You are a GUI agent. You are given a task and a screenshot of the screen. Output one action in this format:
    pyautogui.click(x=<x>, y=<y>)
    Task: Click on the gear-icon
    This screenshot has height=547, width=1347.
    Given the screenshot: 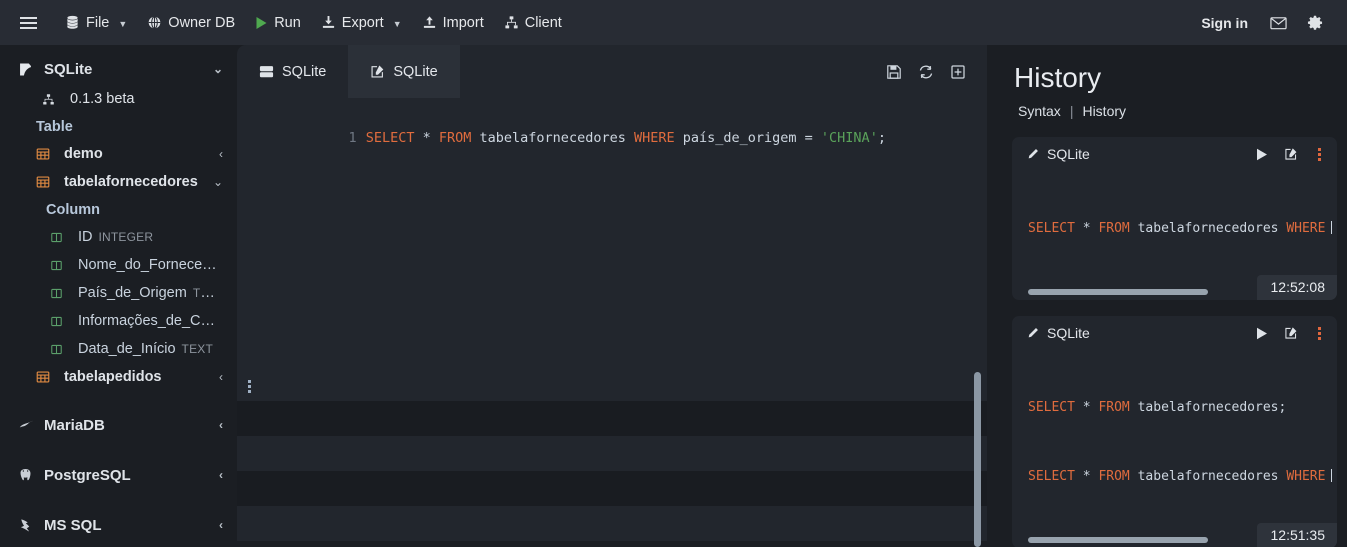 What is the action you would take?
    pyautogui.click(x=1315, y=23)
    